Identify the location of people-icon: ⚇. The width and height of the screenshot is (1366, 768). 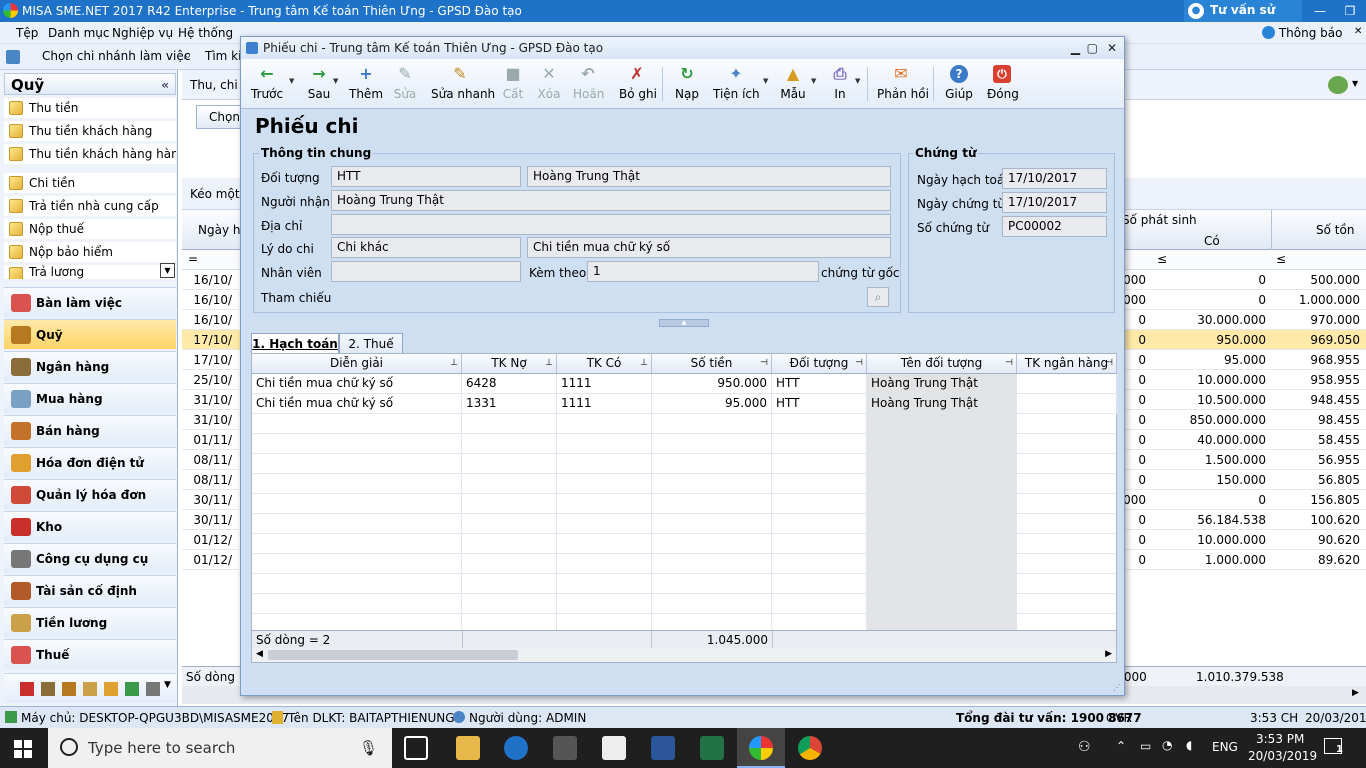
(1084, 747).